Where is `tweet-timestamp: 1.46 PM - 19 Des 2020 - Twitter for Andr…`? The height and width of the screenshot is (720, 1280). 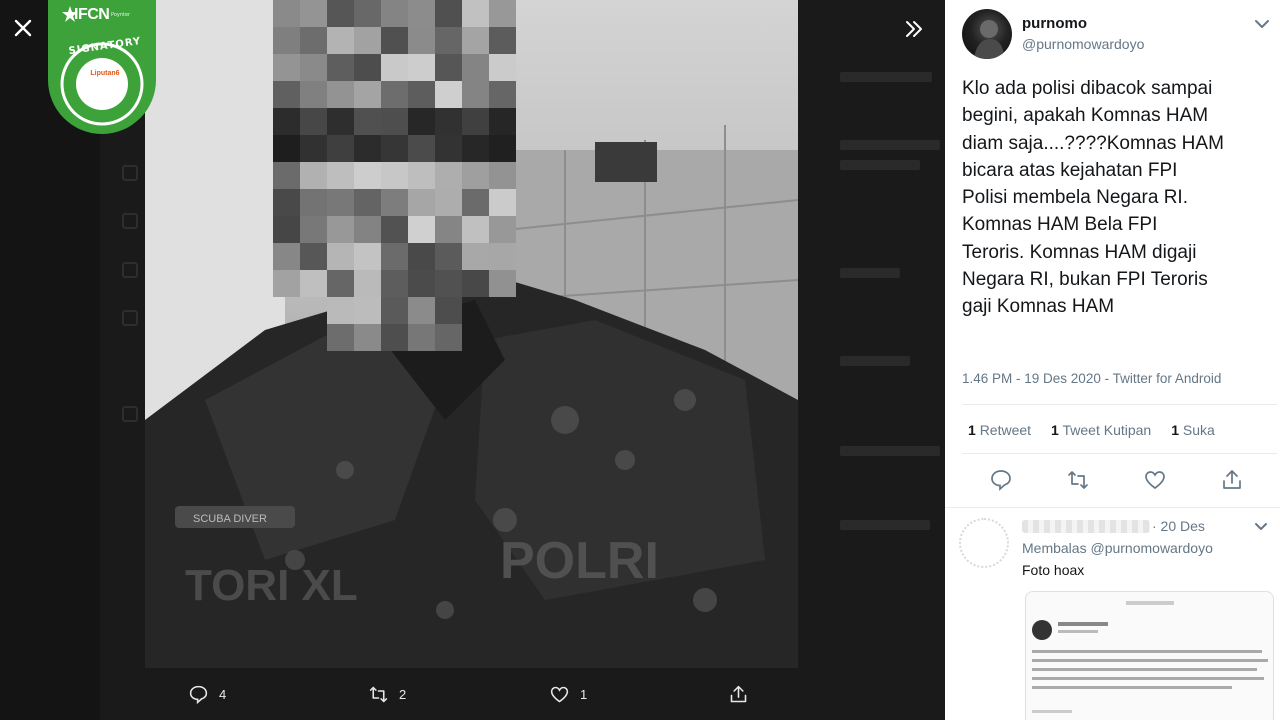 tweet-timestamp: 1.46 PM - 19 Des 2020 - Twitter for Andr… is located at coordinates (1091, 378).